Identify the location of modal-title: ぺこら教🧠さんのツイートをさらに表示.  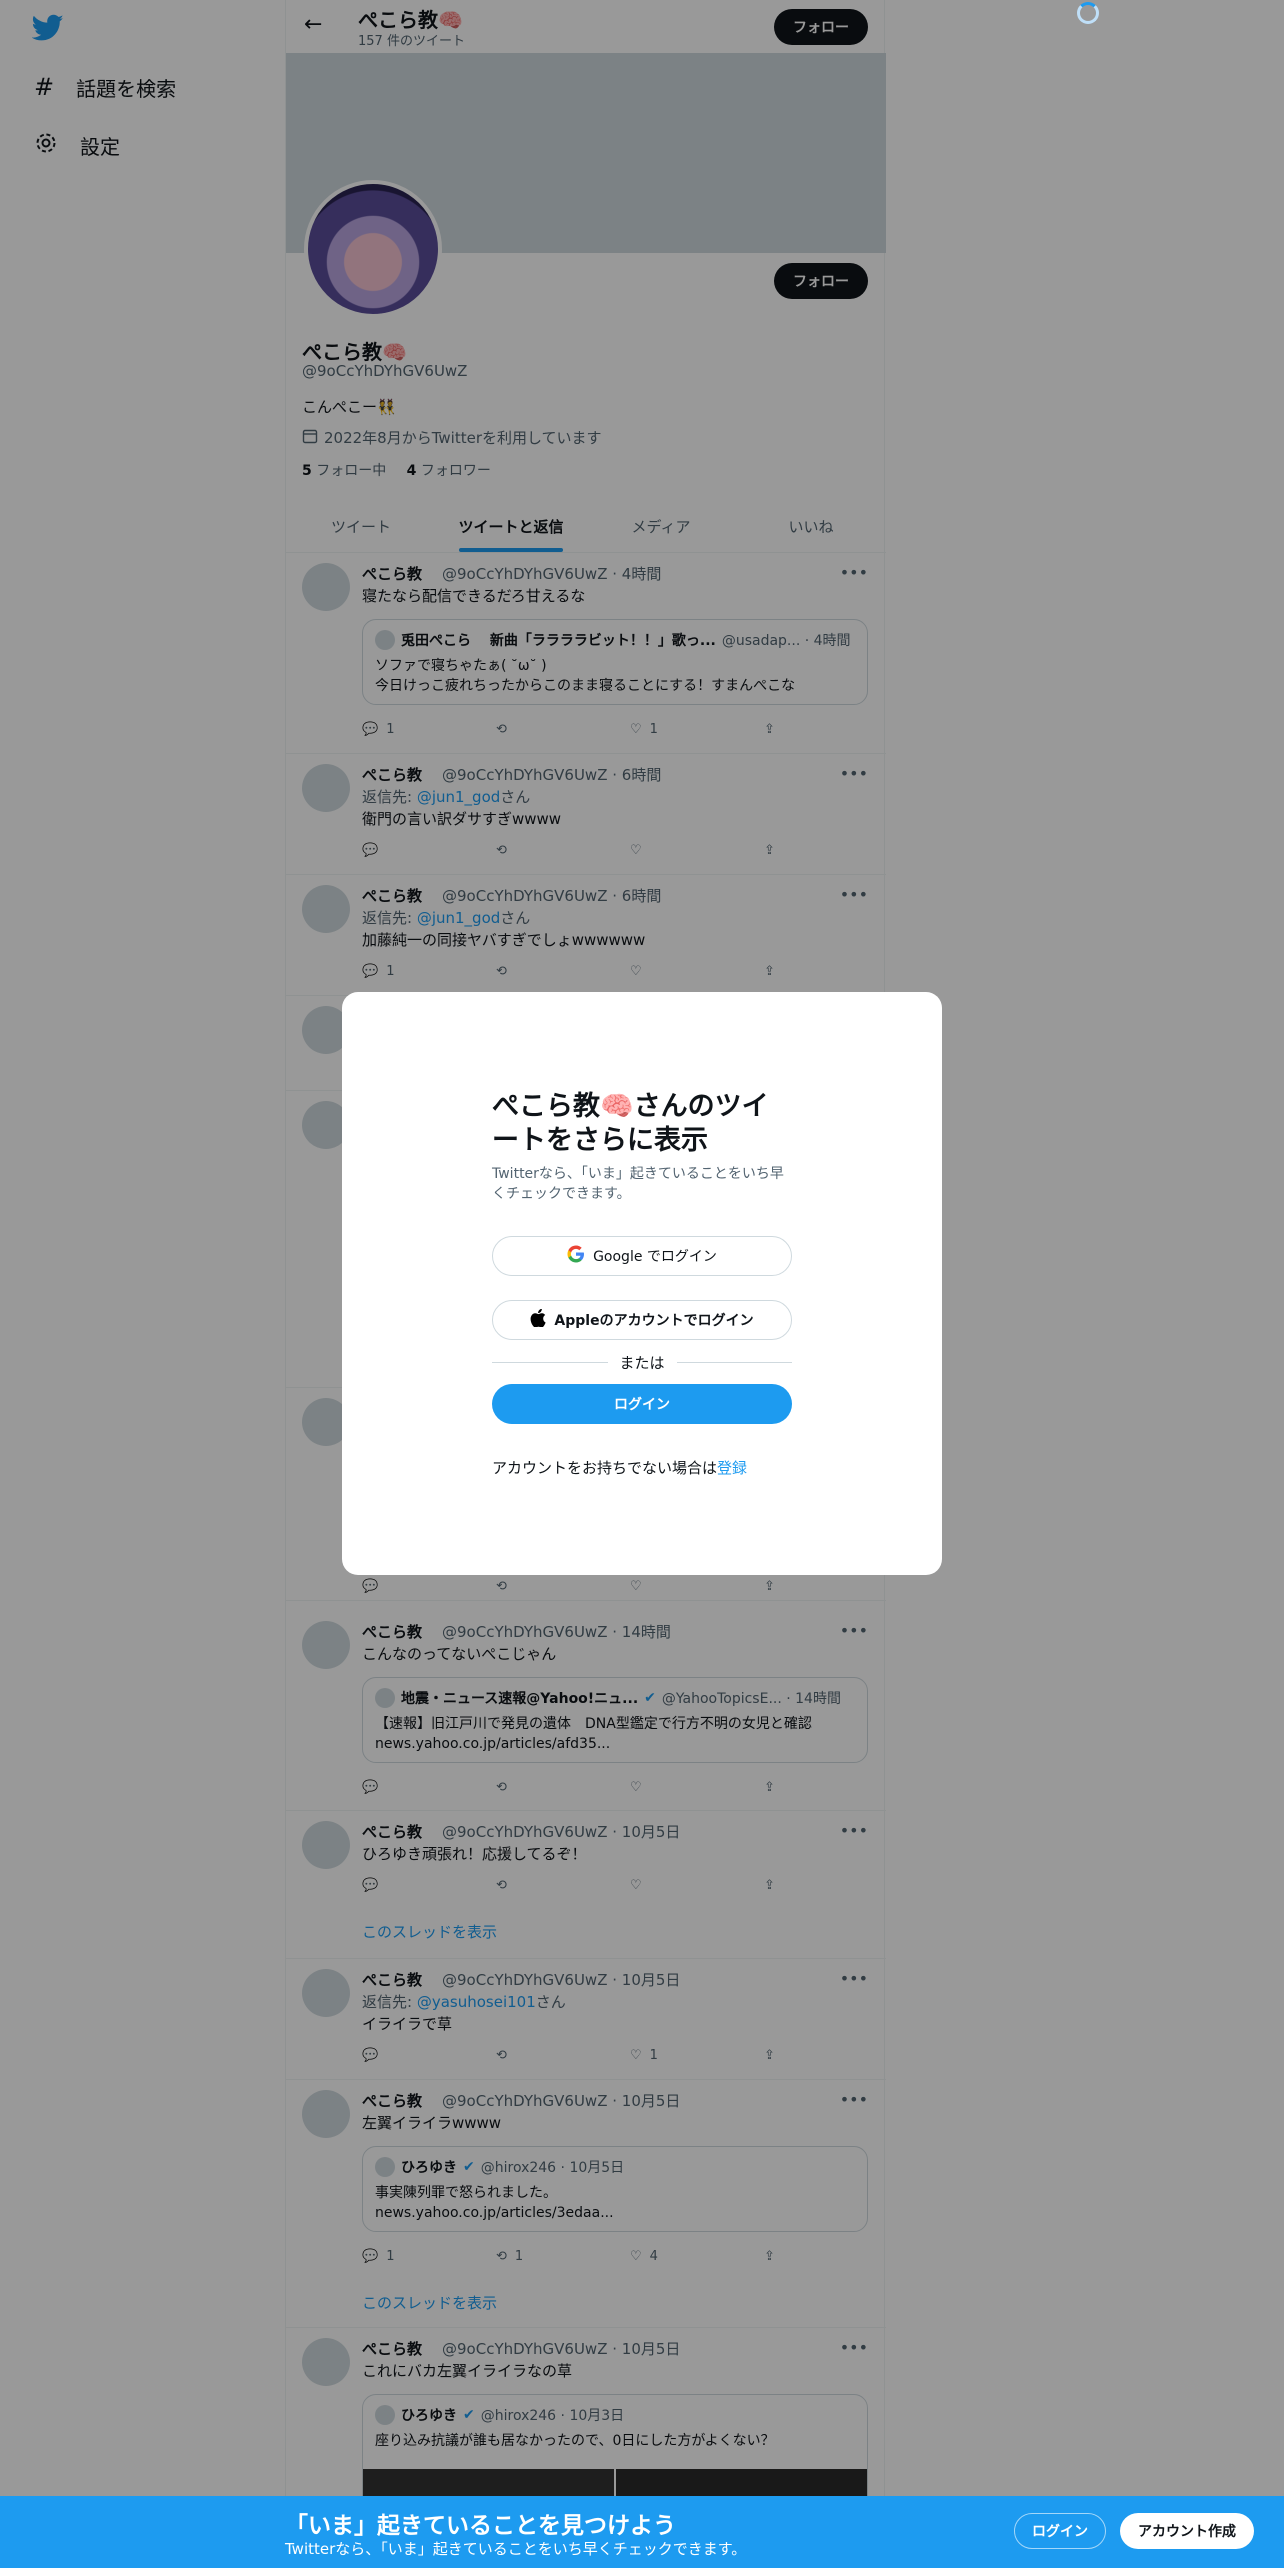
(630, 1123).